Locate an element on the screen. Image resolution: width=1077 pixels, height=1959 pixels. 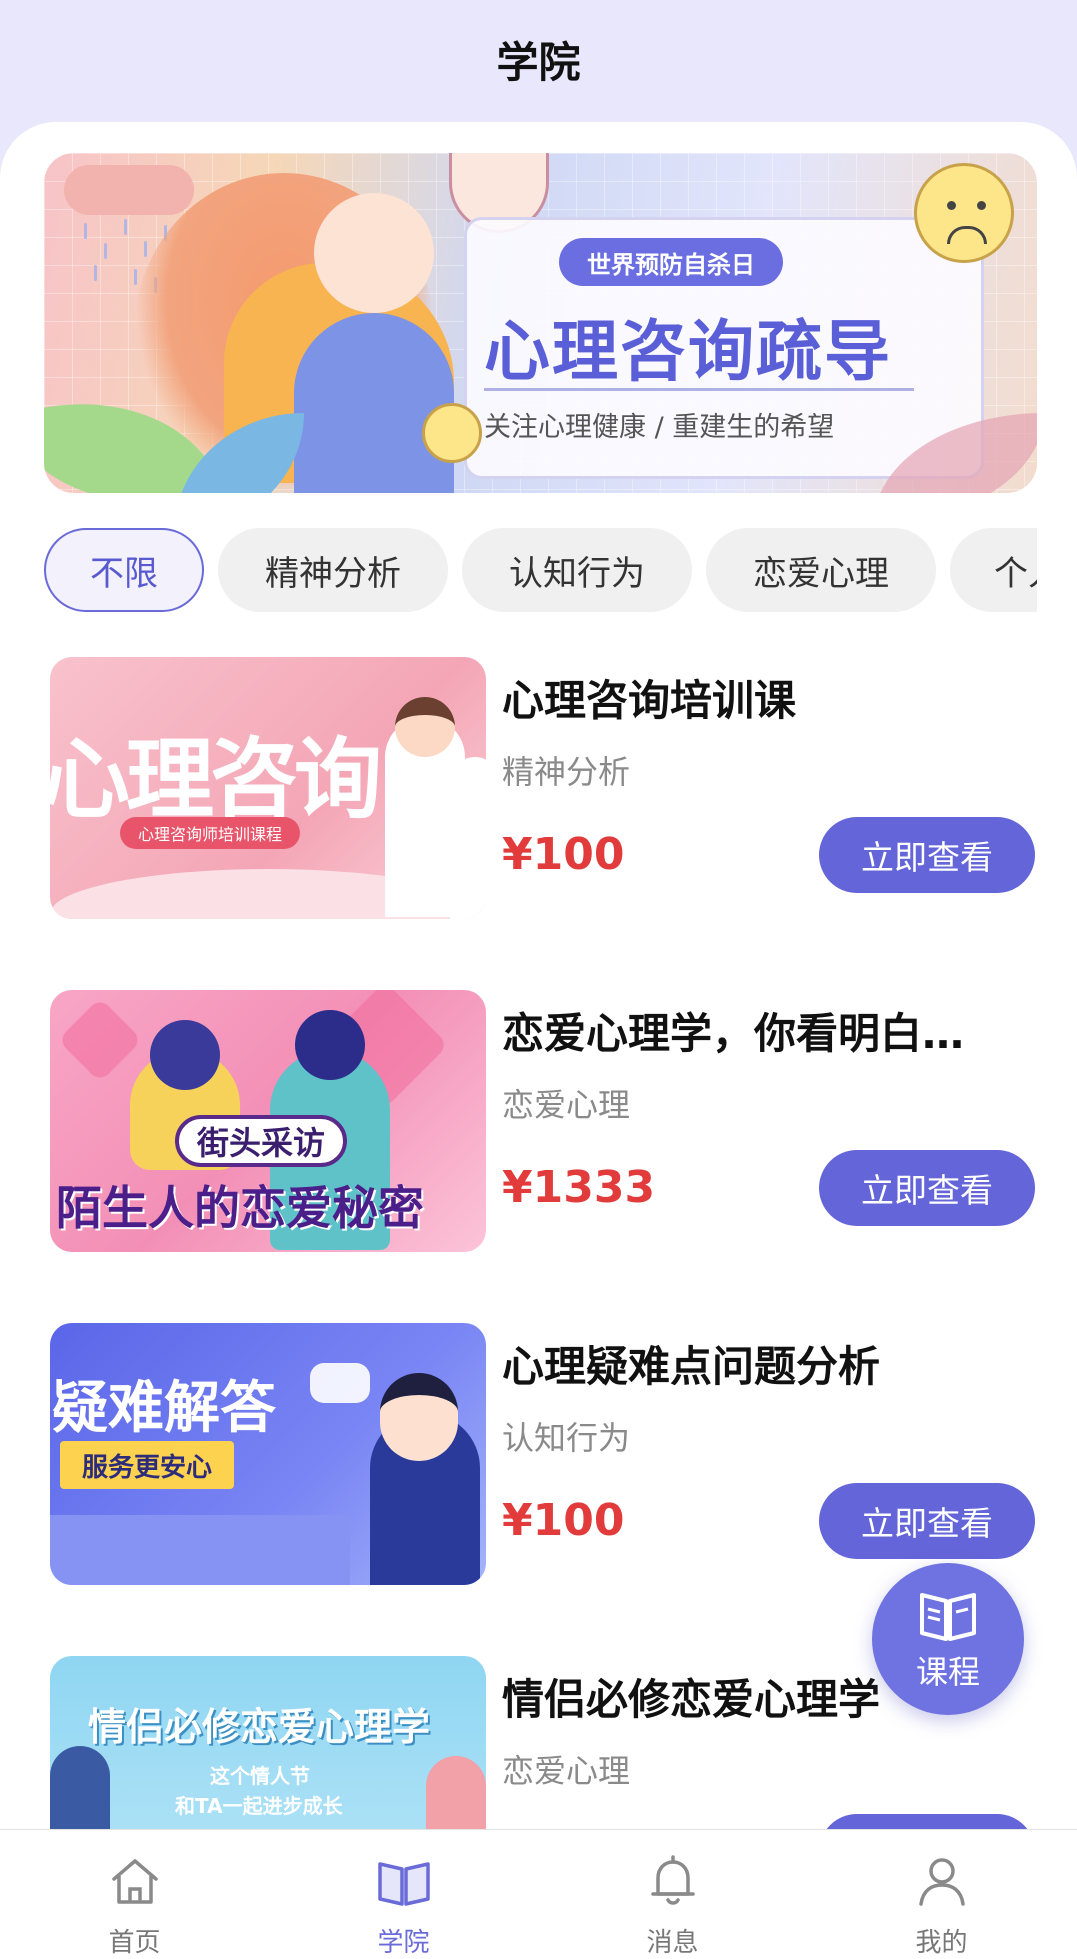
course-thumbnail: 情侣必修恋爱心理学 这个情人节 和TA一起进步成长 is located at coordinates (268, 1742).